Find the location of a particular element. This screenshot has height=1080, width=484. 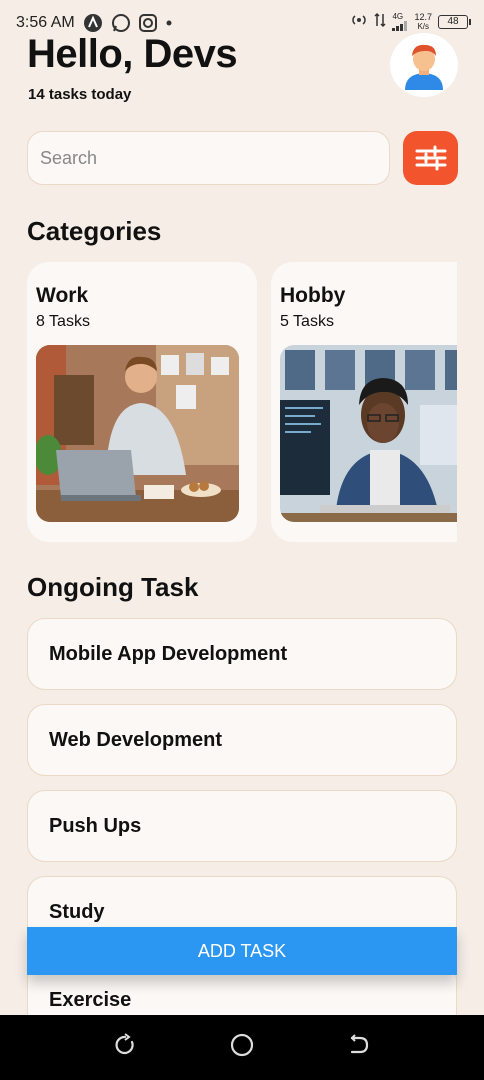

battery-icon: 48 is located at coordinates (454, 21).